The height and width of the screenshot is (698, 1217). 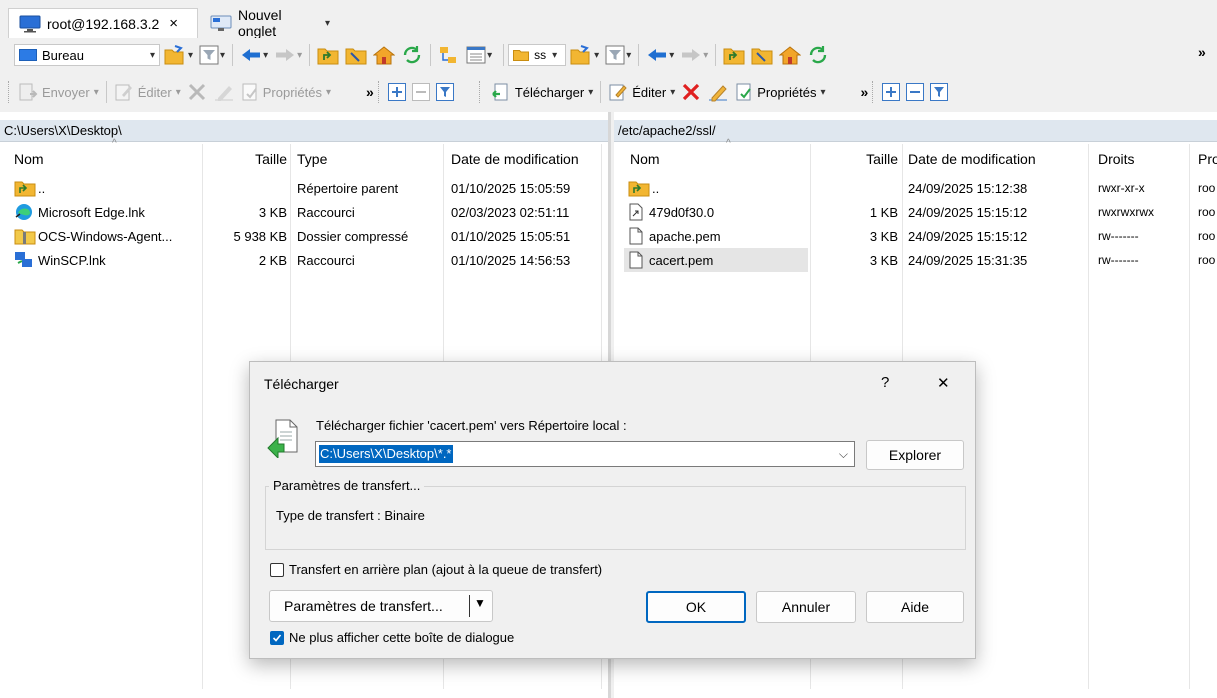 I want to click on right-root-dir-button, so click(x=762, y=55).